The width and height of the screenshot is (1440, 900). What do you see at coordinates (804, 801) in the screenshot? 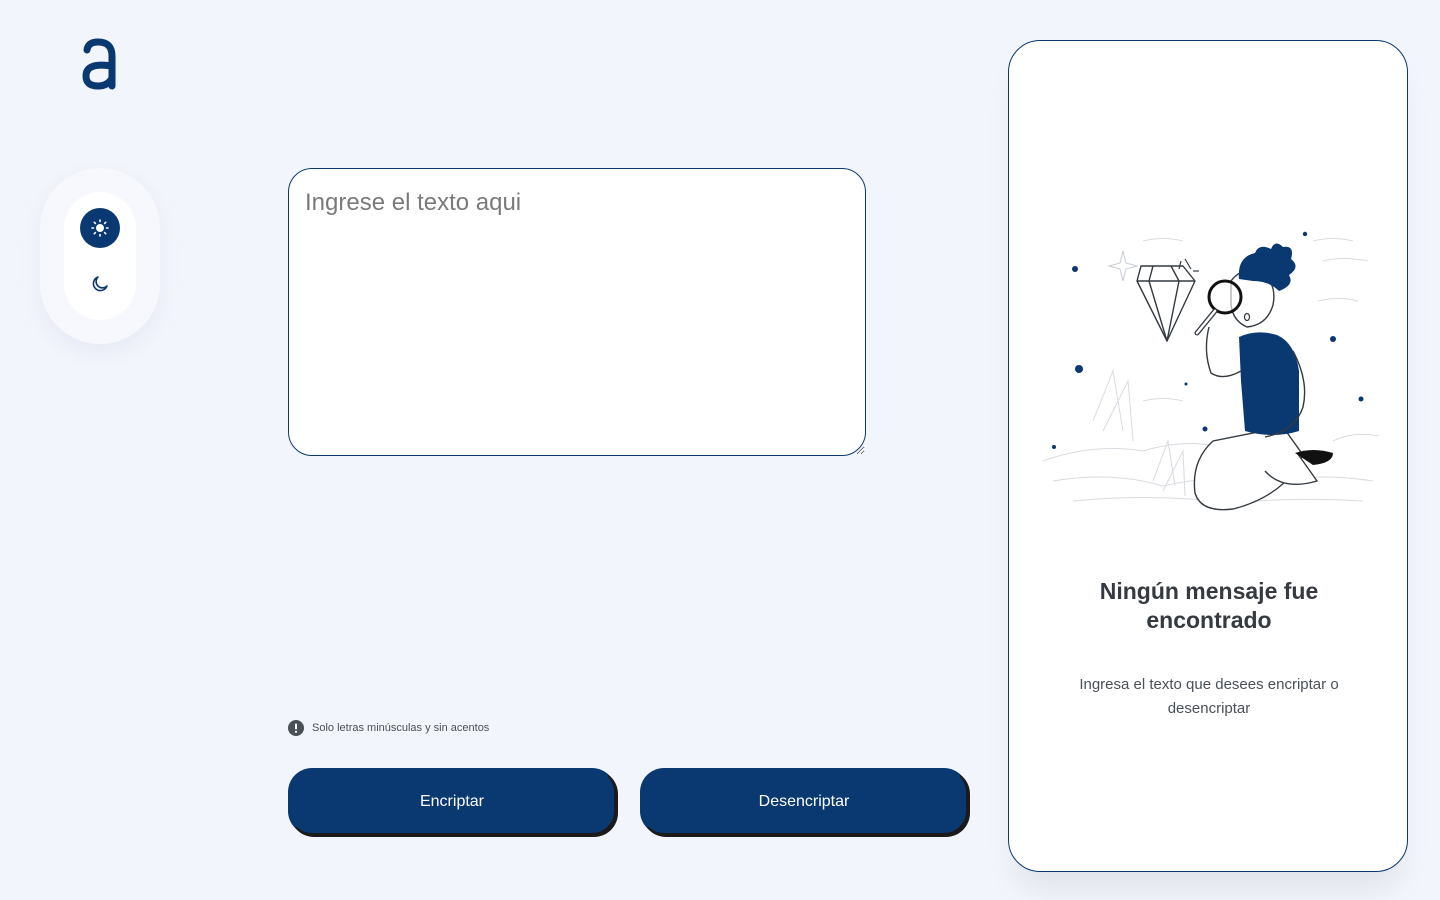
I see `decrypt-button: Desencriptar` at bounding box center [804, 801].